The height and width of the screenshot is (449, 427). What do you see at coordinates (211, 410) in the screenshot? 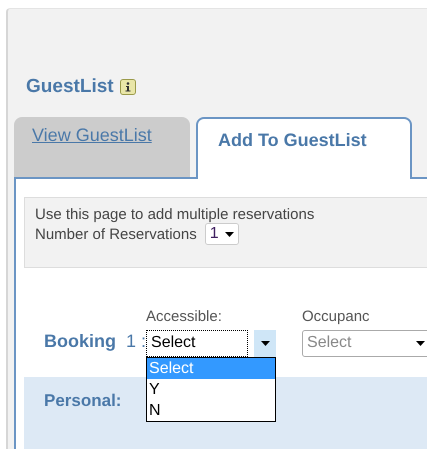
I see `dropdown-option: N` at bounding box center [211, 410].